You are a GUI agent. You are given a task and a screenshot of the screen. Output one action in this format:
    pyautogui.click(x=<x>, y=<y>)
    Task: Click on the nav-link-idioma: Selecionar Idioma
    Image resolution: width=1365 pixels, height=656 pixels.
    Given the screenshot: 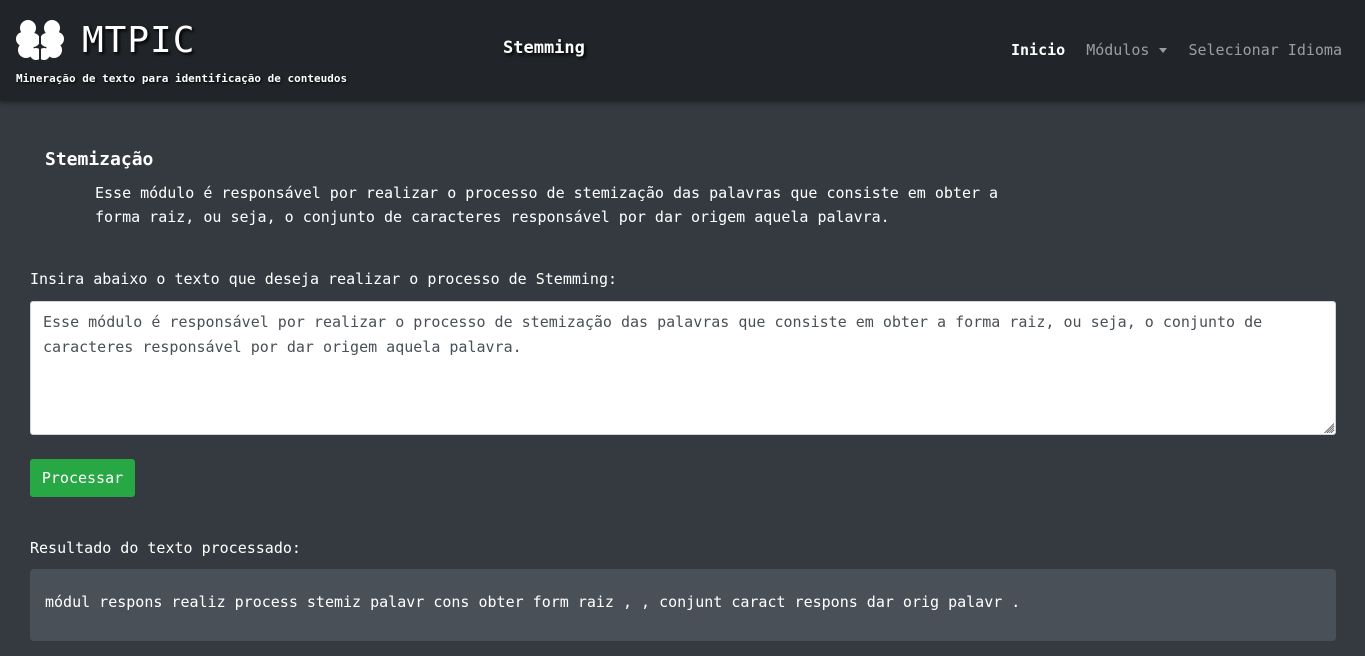 What is the action you would take?
    pyautogui.click(x=1265, y=50)
    